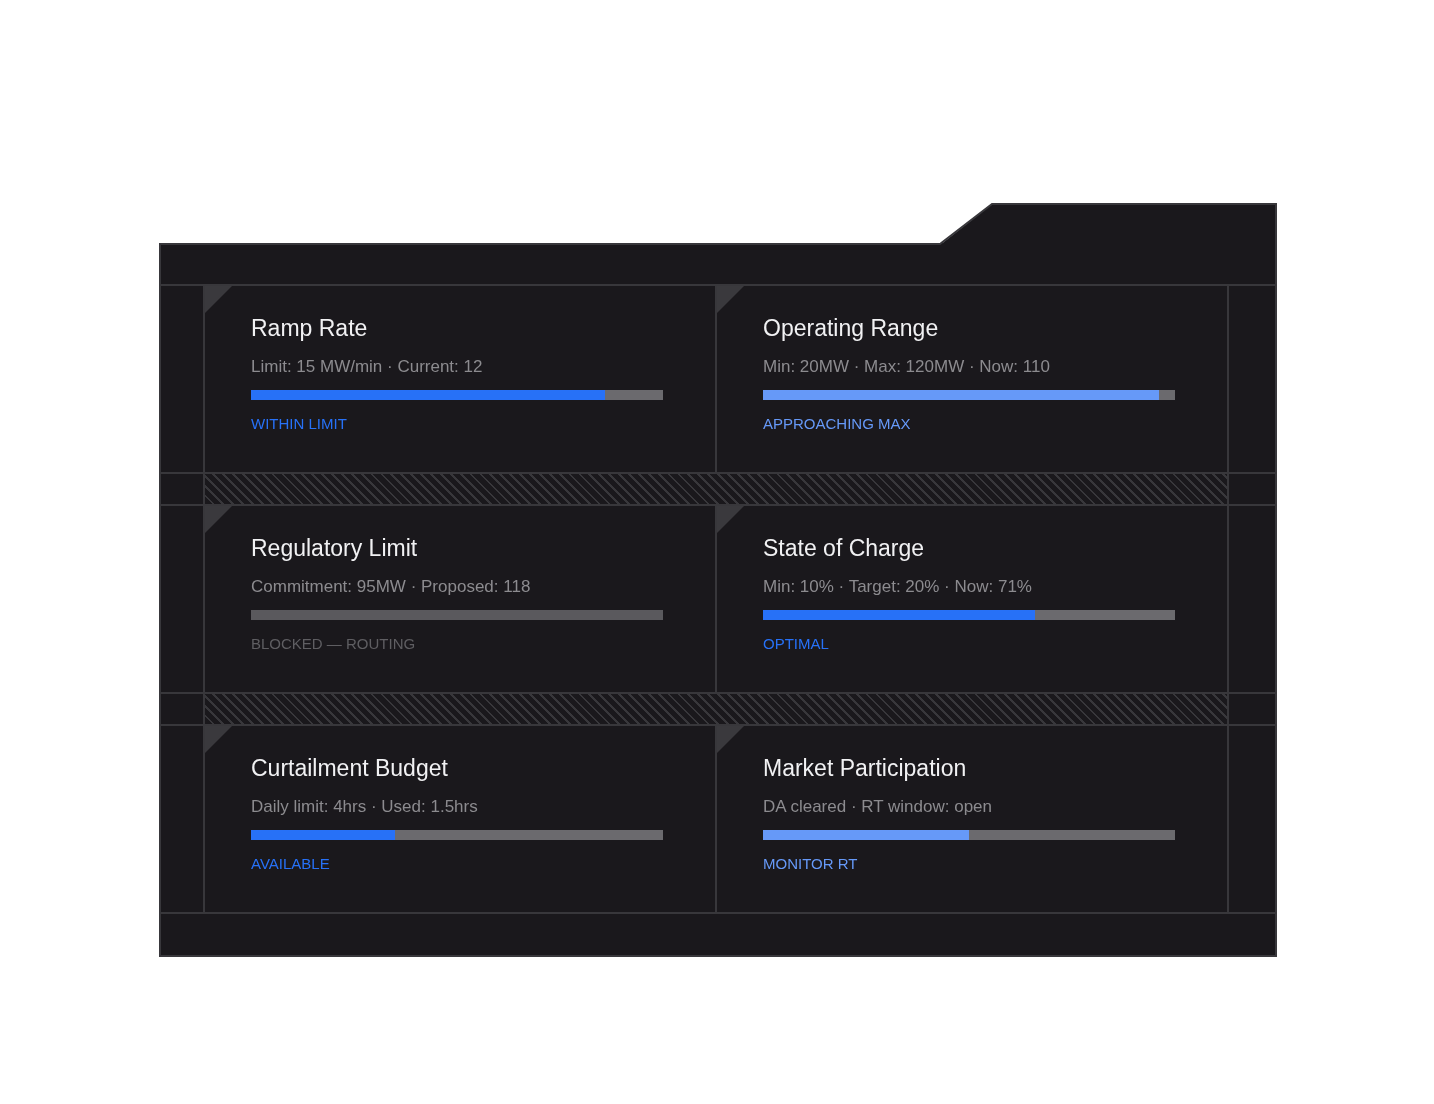  What do you see at coordinates (367, 367) in the screenshot?
I see `metric-detail: Limit: 15 MW/min · Current: 12` at bounding box center [367, 367].